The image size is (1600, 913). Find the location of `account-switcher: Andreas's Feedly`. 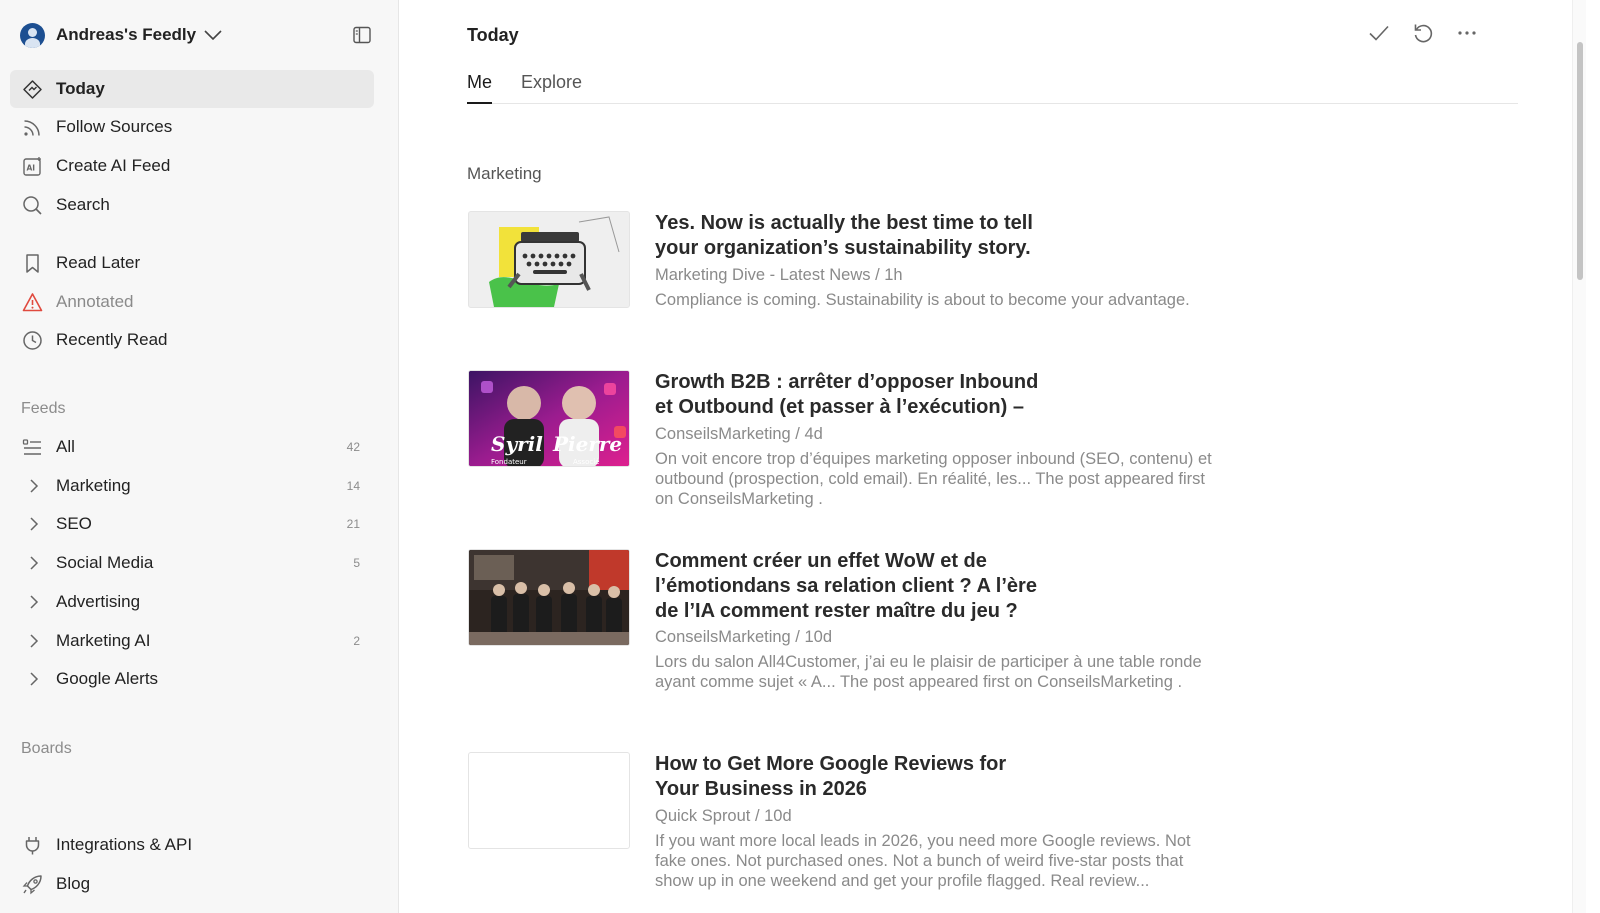

account-switcher: Andreas's Feedly is located at coordinates (121, 35).